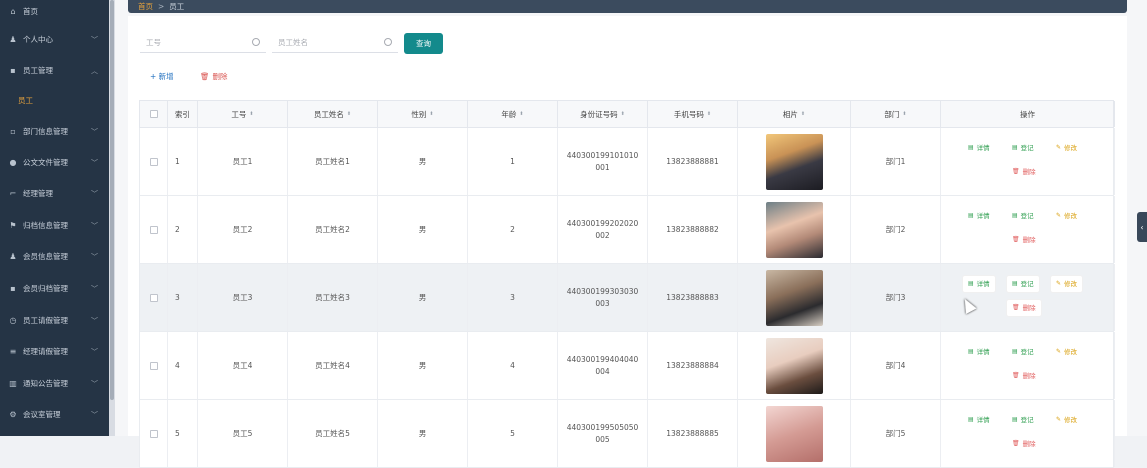 The height and width of the screenshot is (468, 1147). I want to click on dept-cell-text: 部门1, so click(895, 161).